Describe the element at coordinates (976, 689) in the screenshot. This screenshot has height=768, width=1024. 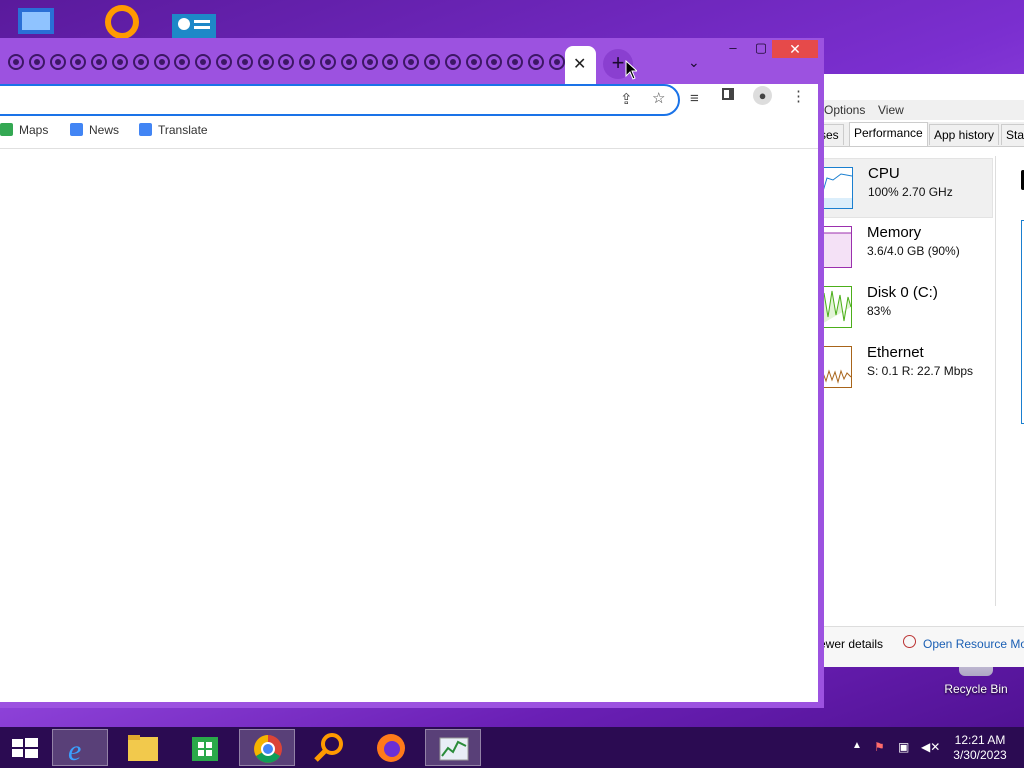
I see `recycle-bin-label: Recycle Bin` at that location.